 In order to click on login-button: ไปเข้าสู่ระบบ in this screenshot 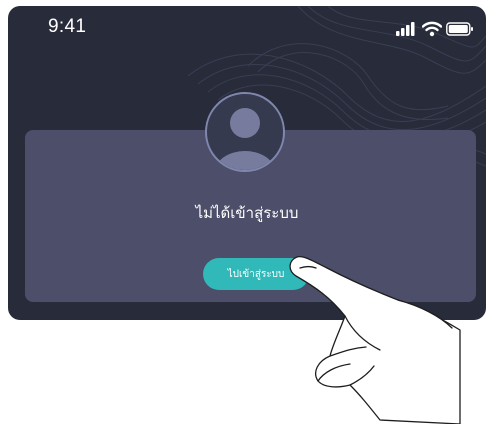, I will do `click(256, 274)`.